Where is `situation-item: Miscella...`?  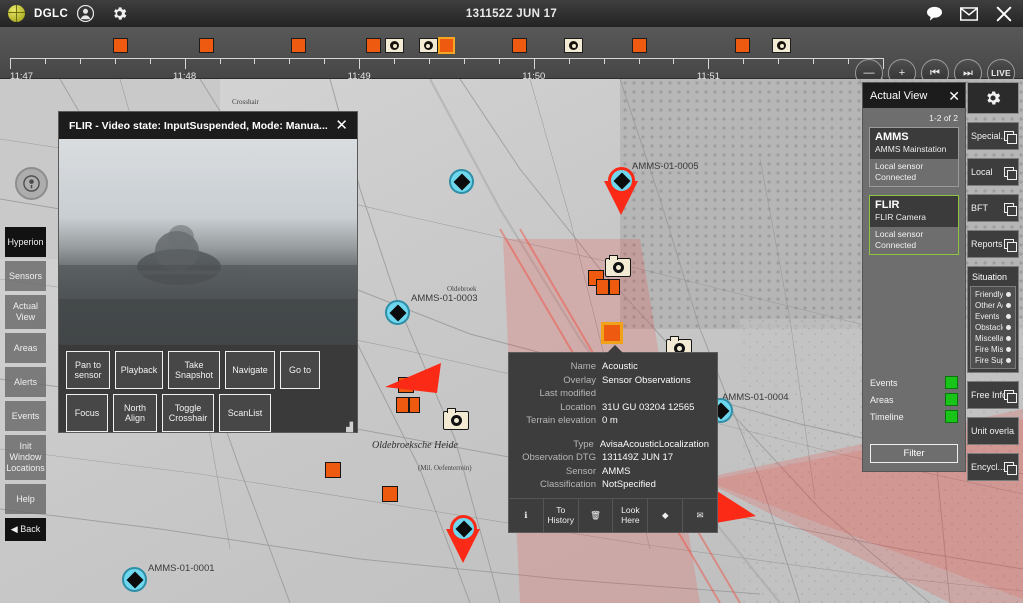
situation-item: Miscella... is located at coordinates (993, 338).